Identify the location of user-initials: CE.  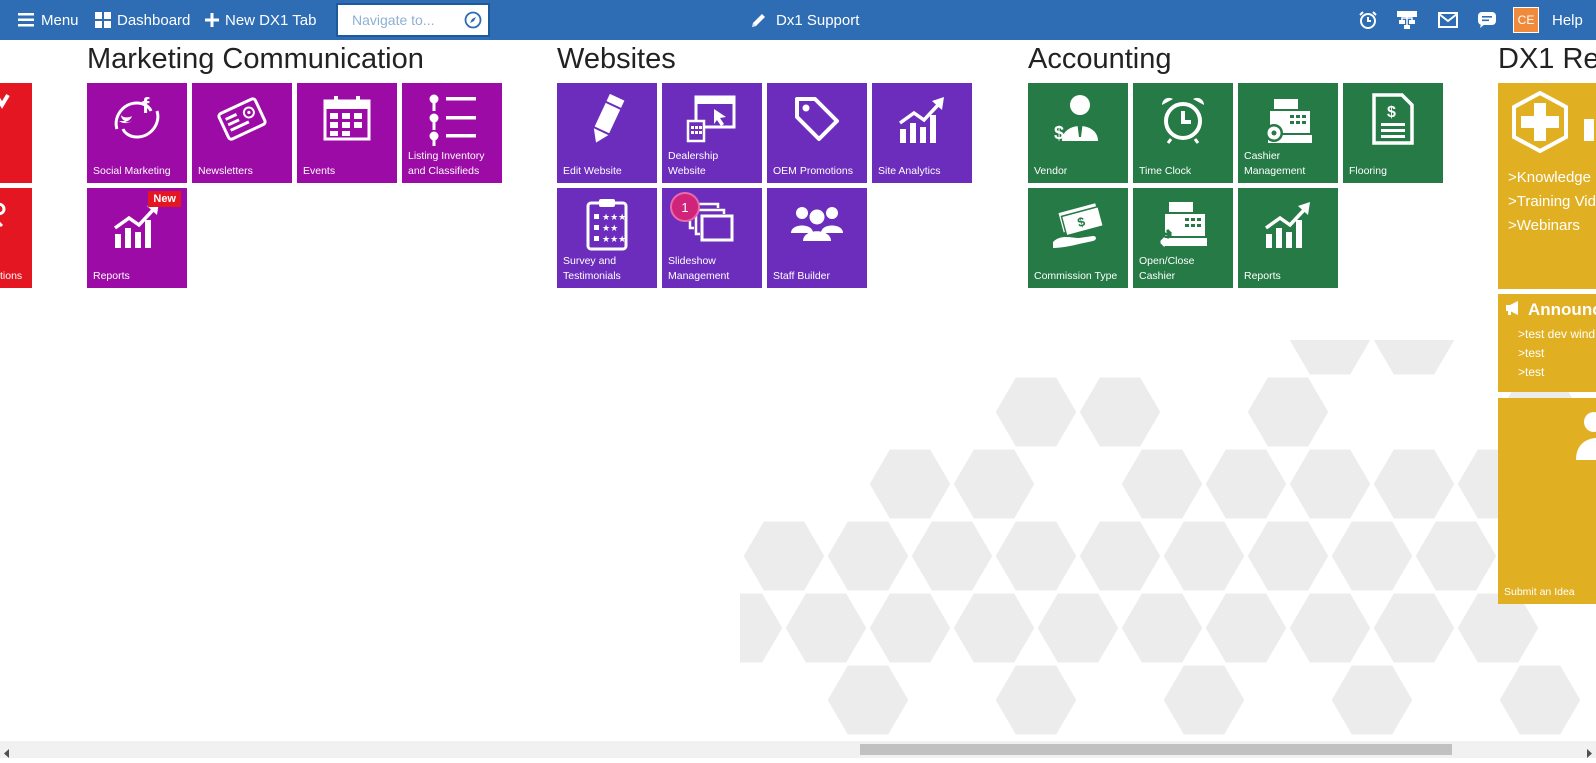
(1526, 20).